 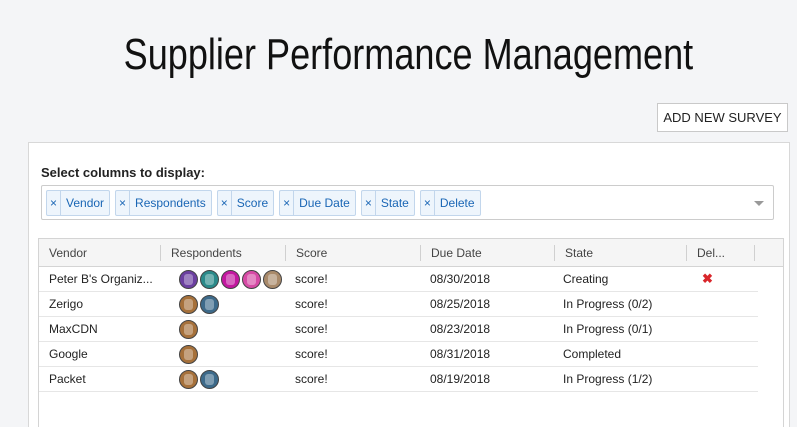 I want to click on chip-label: State, so click(x=394, y=202).